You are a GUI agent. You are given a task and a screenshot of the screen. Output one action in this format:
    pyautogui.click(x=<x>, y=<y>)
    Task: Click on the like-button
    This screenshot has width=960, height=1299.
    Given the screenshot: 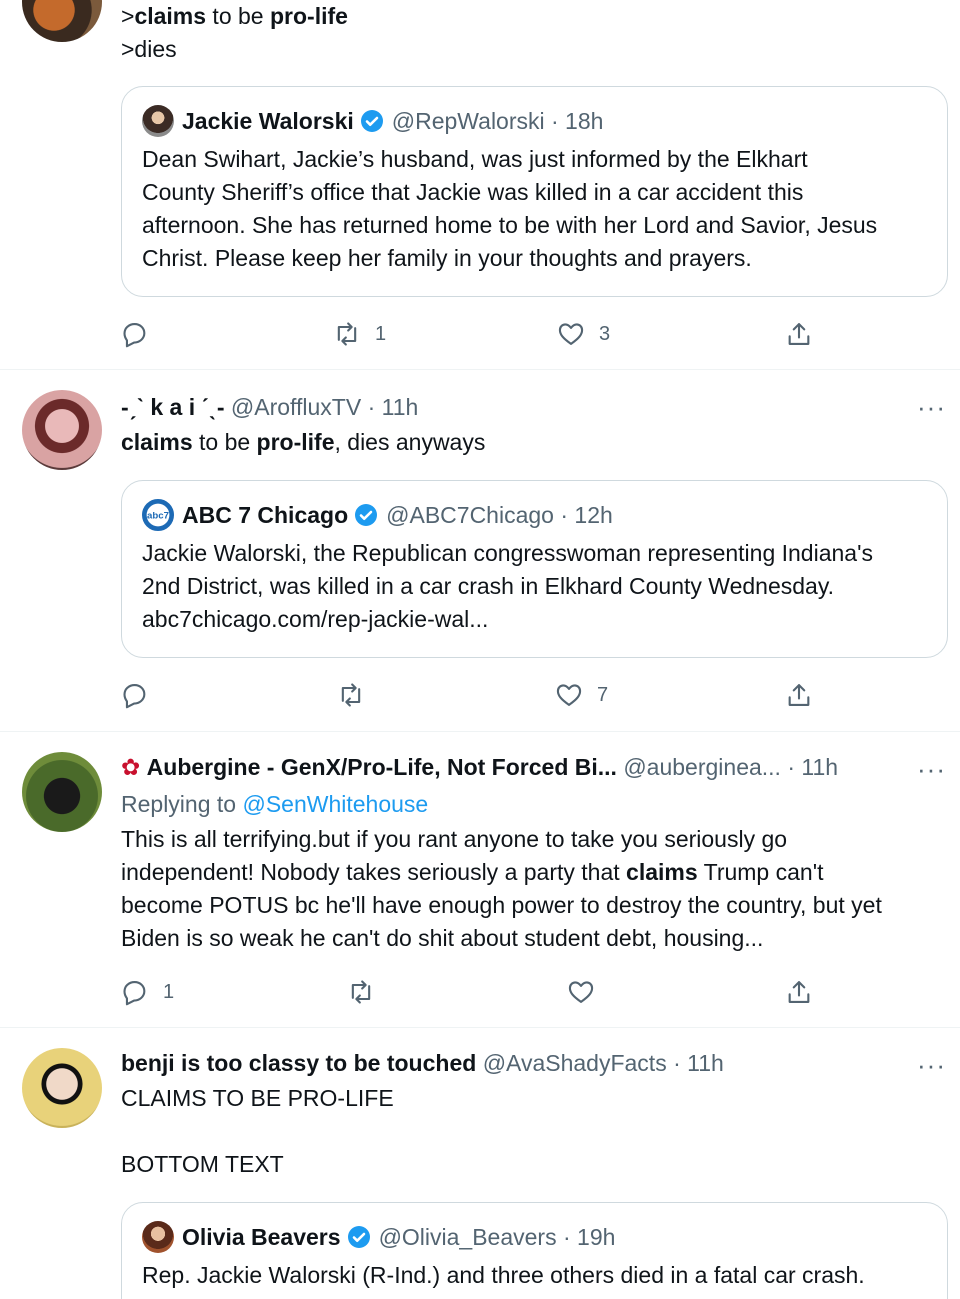 What is the action you would take?
    pyautogui.click(x=588, y=992)
    